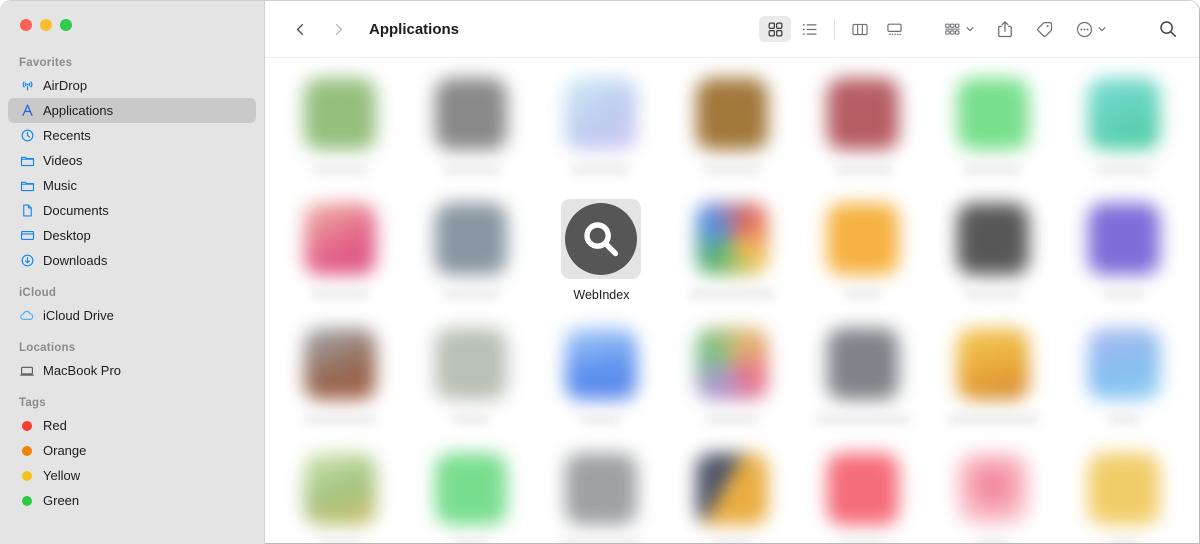 Image resolution: width=1200 pixels, height=544 pixels. I want to click on sidebar-item-documents: Documents, so click(132, 210).